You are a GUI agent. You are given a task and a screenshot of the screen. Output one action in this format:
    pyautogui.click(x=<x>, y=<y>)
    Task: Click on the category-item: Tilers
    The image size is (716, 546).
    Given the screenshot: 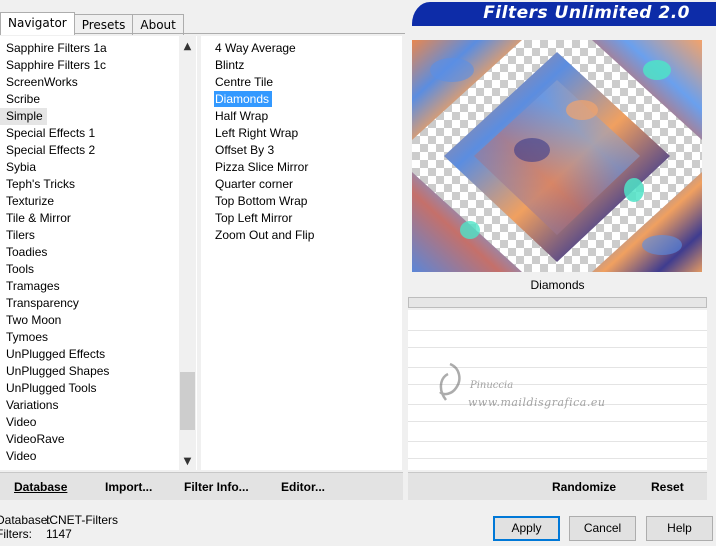 What is the action you would take?
    pyautogui.click(x=98, y=235)
    